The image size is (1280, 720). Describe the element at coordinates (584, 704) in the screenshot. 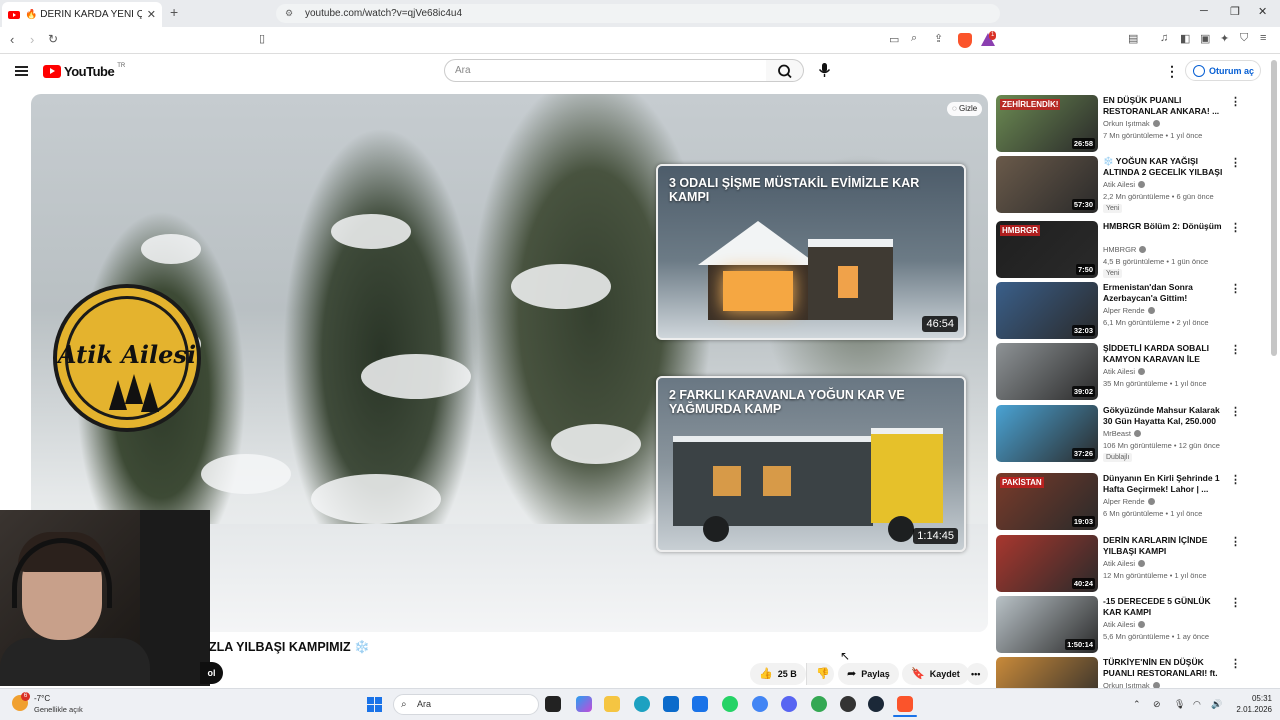

I see `copilot-icon` at that location.